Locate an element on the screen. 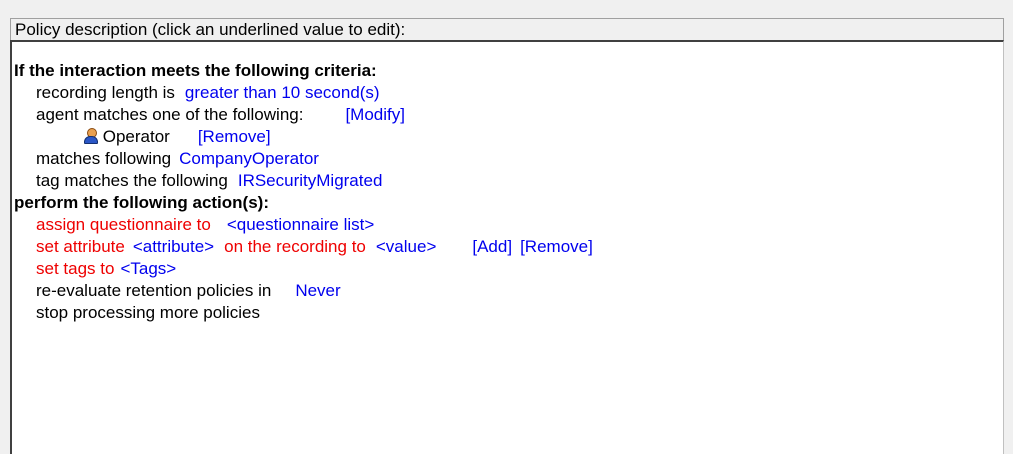 Image resolution: width=1013 pixels, height=454 pixels. attr-value-link: <attribute> is located at coordinates (173, 246).